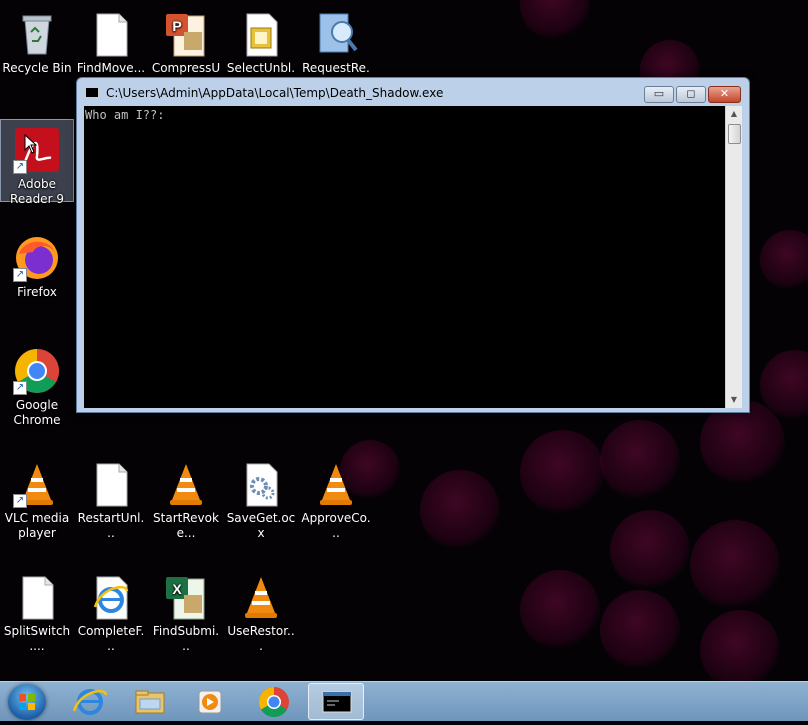 This screenshot has height=725, width=808. I want to click on excel-file-icon: X, so click(186, 597).